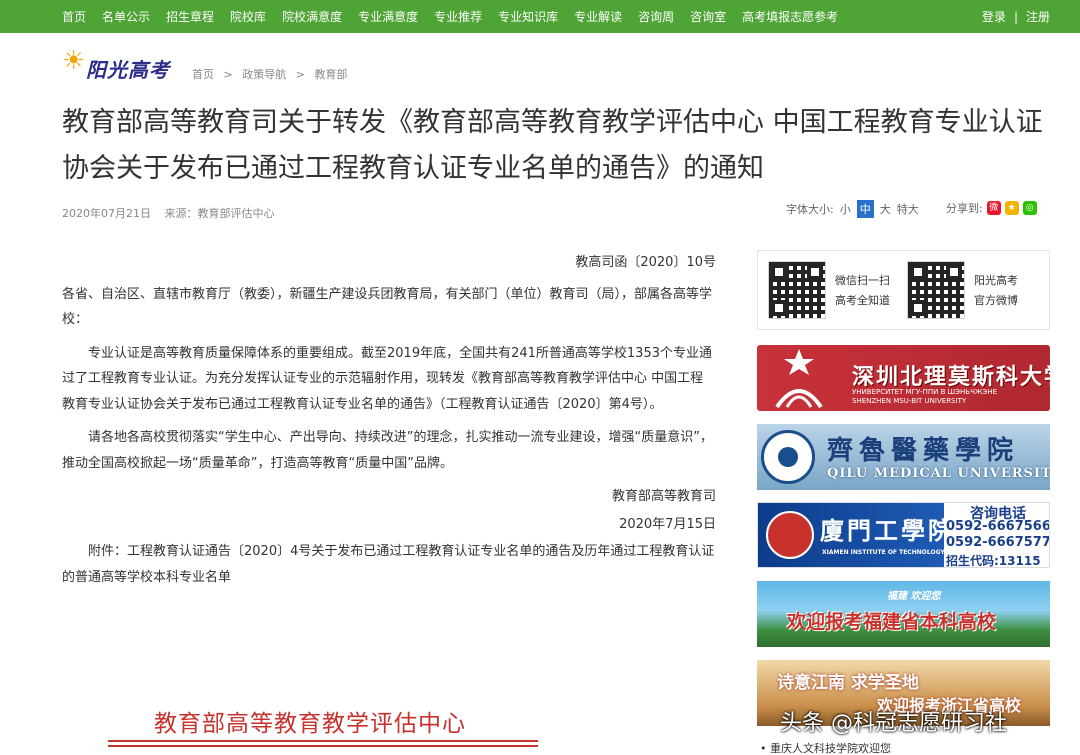  I want to click on ad-phone-2: 0592-6667577, so click(998, 542).